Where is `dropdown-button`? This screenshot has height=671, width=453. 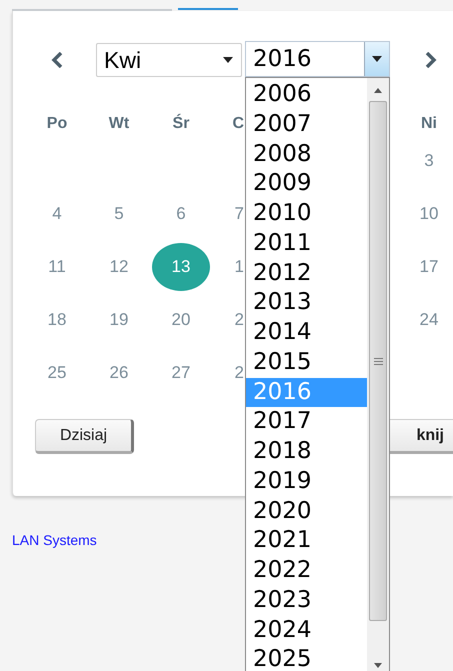
dropdown-button is located at coordinates (376, 59).